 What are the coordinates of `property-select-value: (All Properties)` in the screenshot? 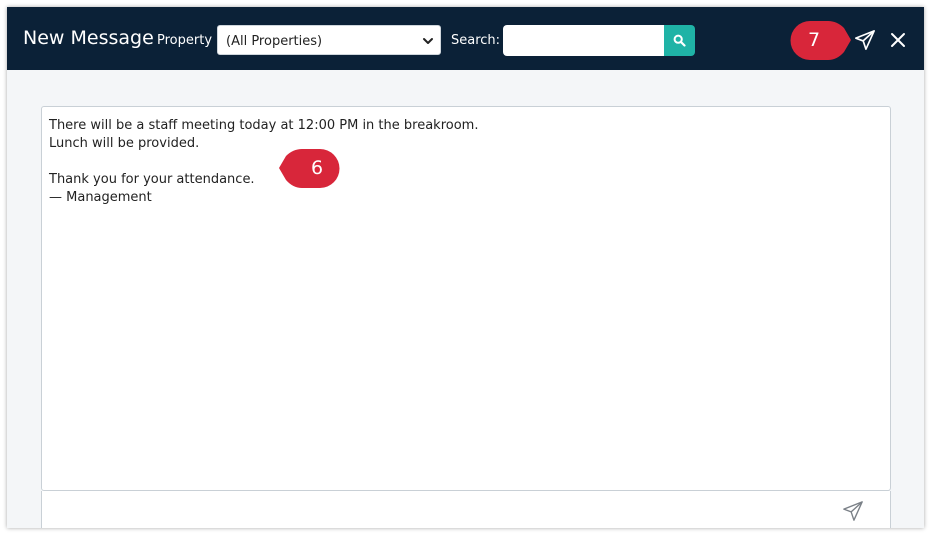 It's located at (274, 41).